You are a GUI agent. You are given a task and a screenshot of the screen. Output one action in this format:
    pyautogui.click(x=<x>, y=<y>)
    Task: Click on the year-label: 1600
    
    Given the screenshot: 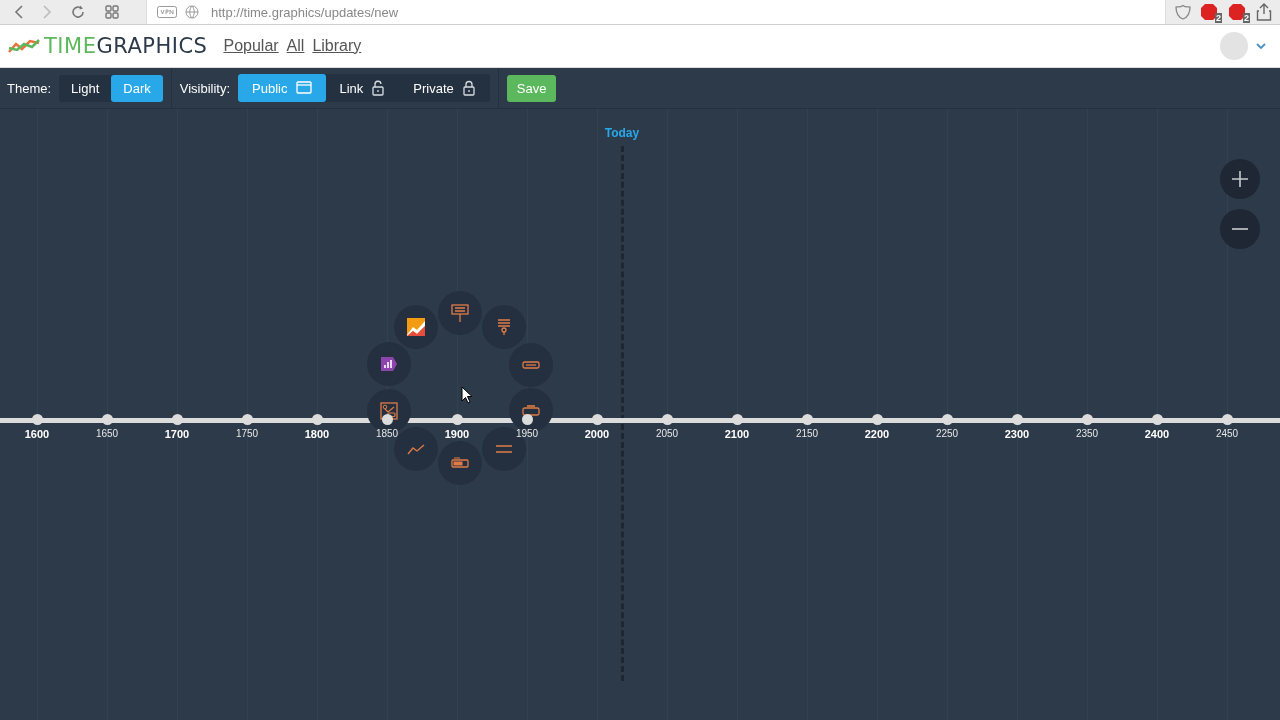 What is the action you would take?
    pyautogui.click(x=37, y=434)
    